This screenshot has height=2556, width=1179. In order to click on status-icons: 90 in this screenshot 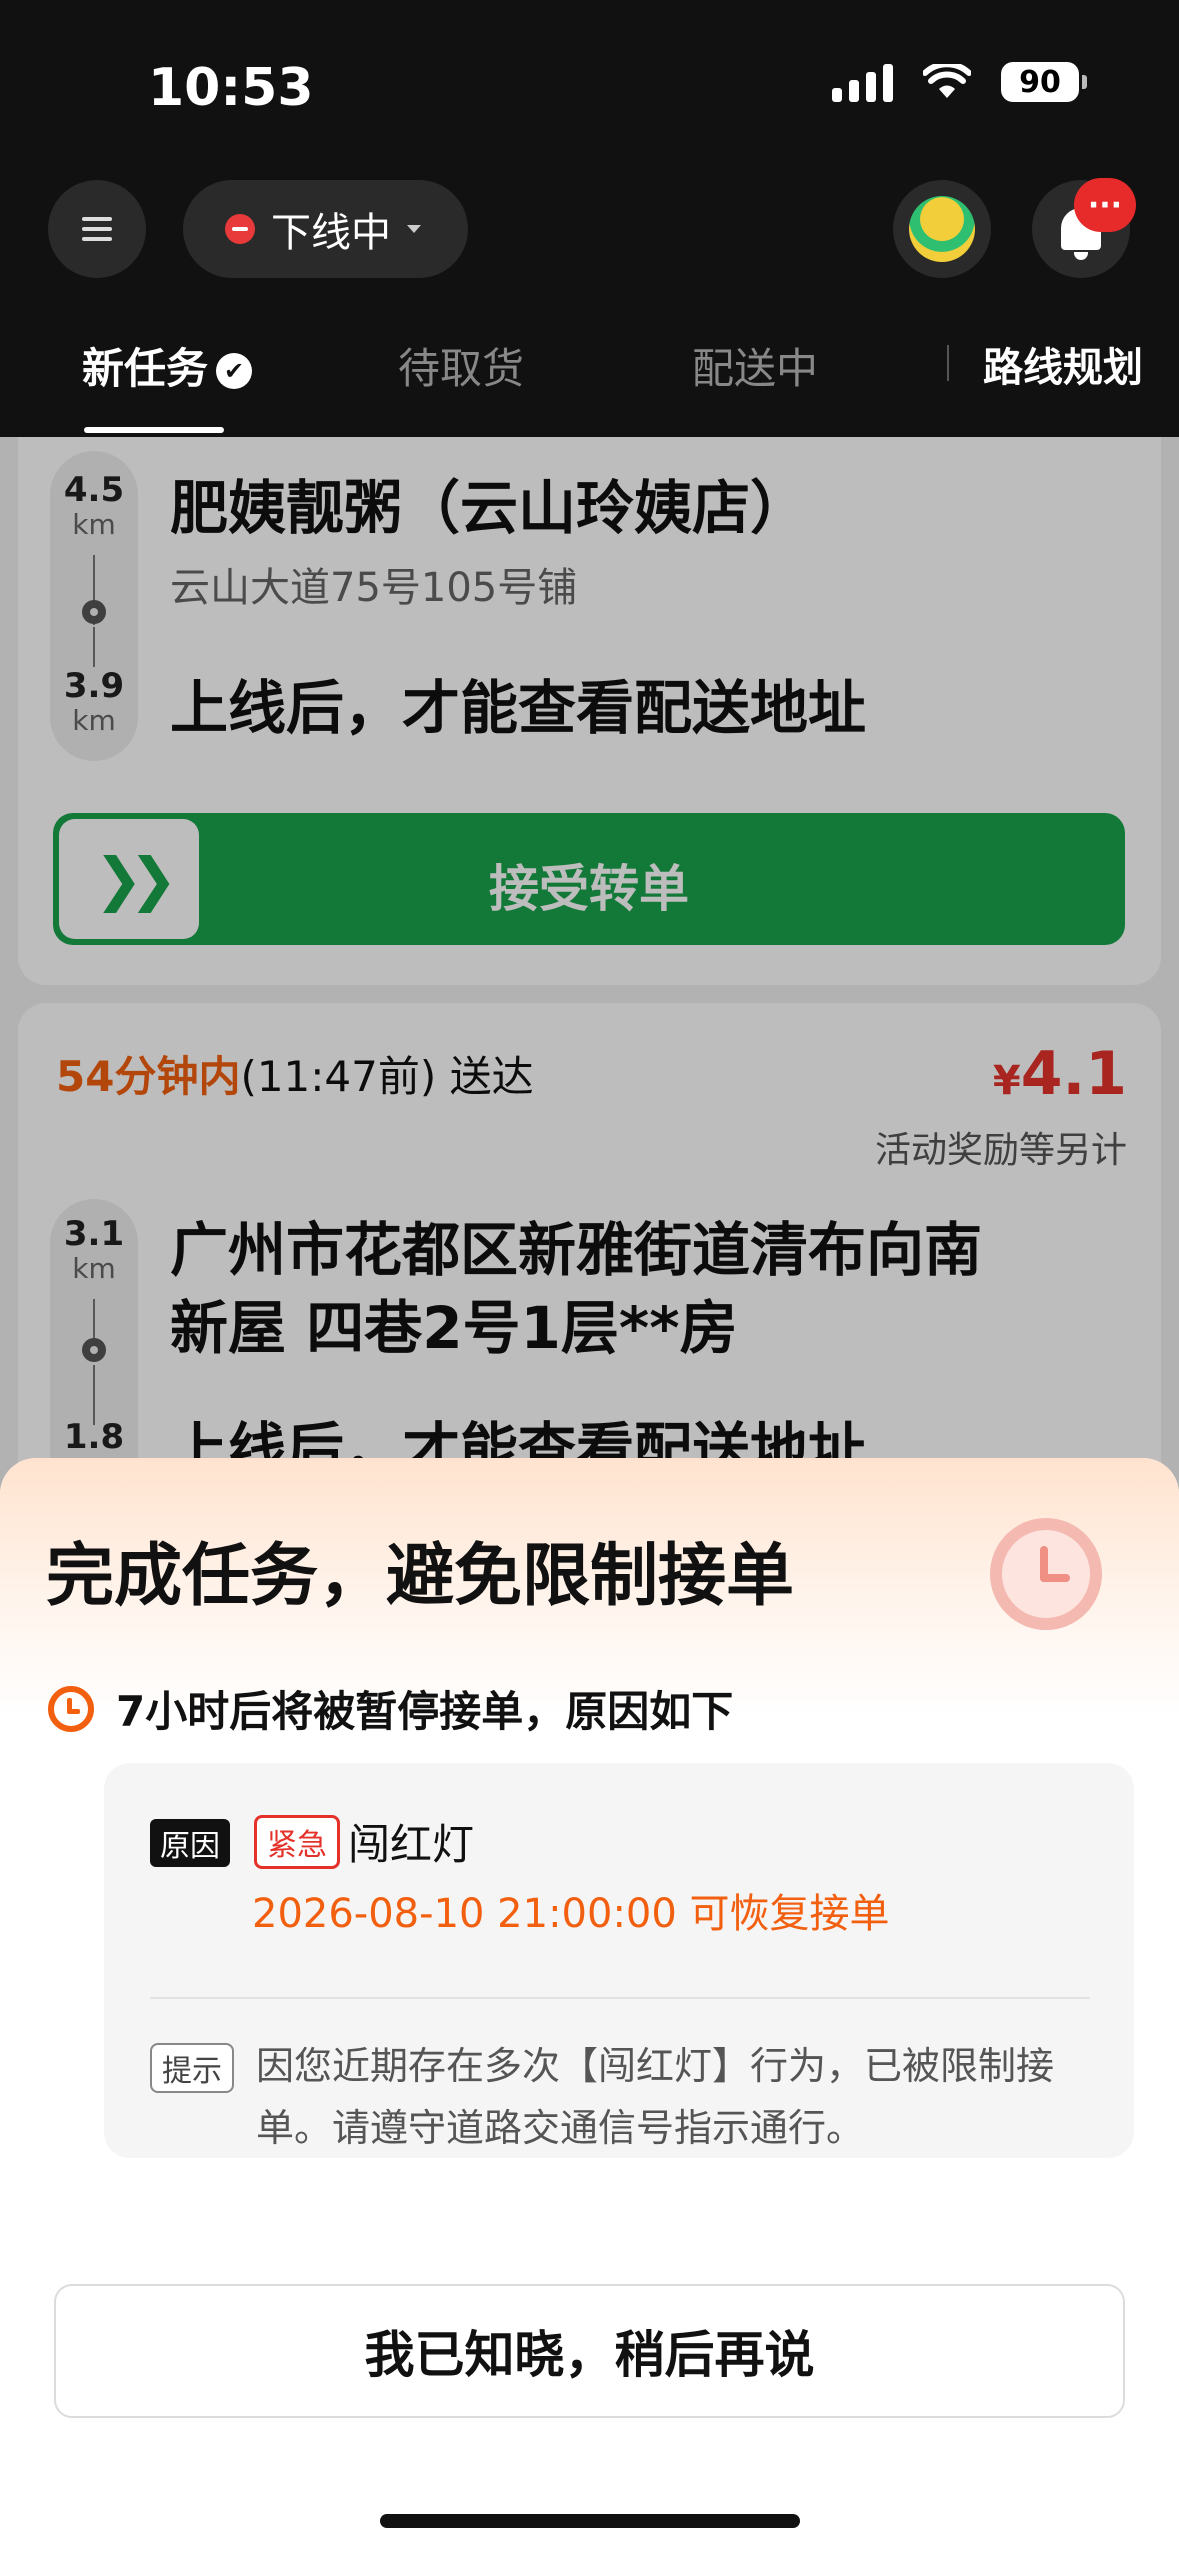, I will do `click(959, 82)`.